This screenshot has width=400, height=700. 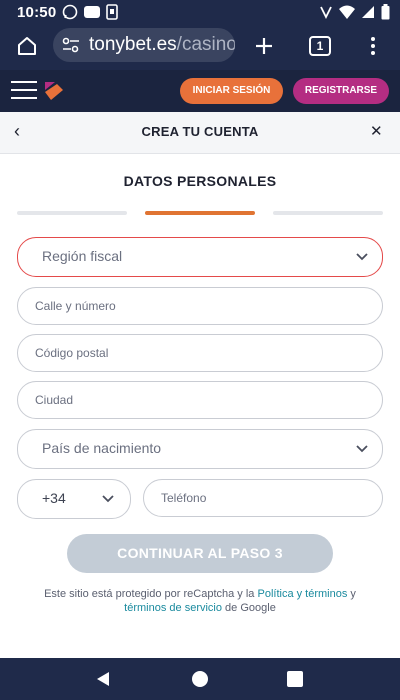 What do you see at coordinates (341, 91) in the screenshot?
I see `register-button: REGISTRARSE` at bounding box center [341, 91].